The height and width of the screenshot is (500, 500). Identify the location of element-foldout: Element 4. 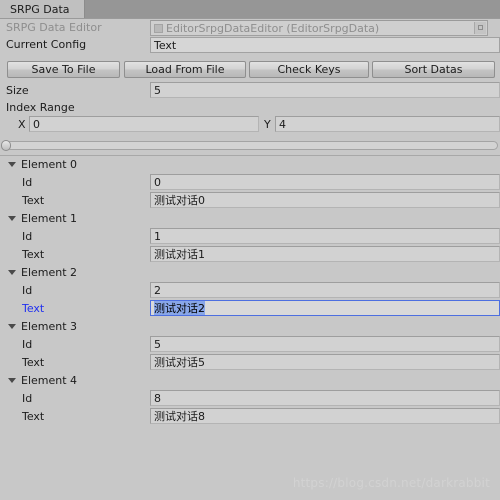
(250, 380).